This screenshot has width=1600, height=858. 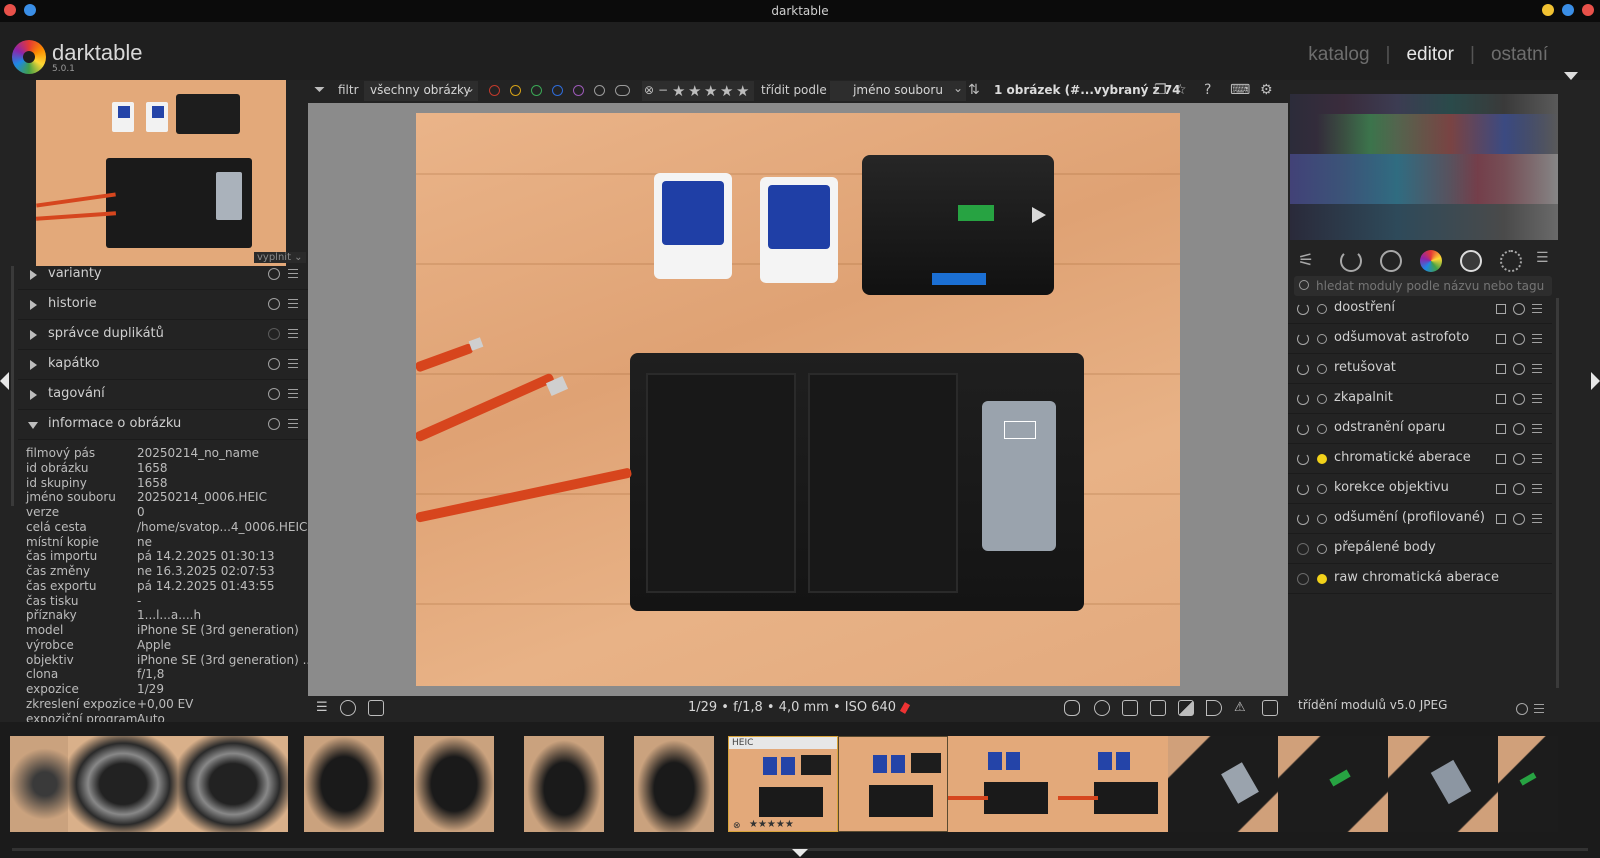 I want to click on left-panel-scrollbar, so click(x=12, y=386).